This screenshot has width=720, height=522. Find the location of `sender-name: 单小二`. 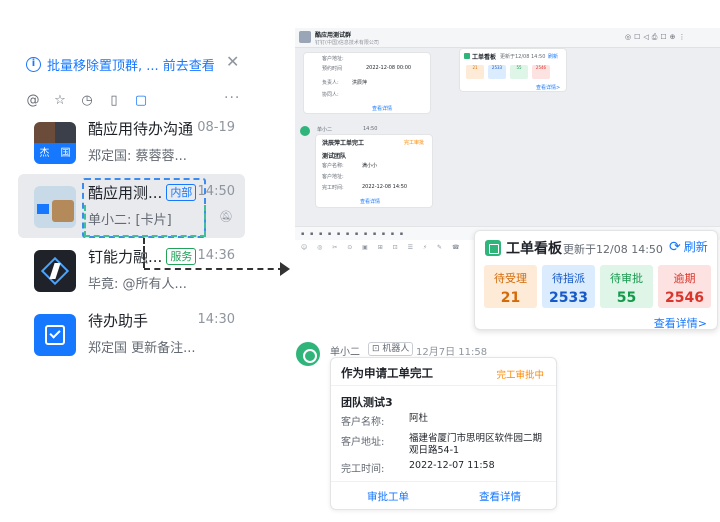

sender-name: 单小二 is located at coordinates (345, 352).